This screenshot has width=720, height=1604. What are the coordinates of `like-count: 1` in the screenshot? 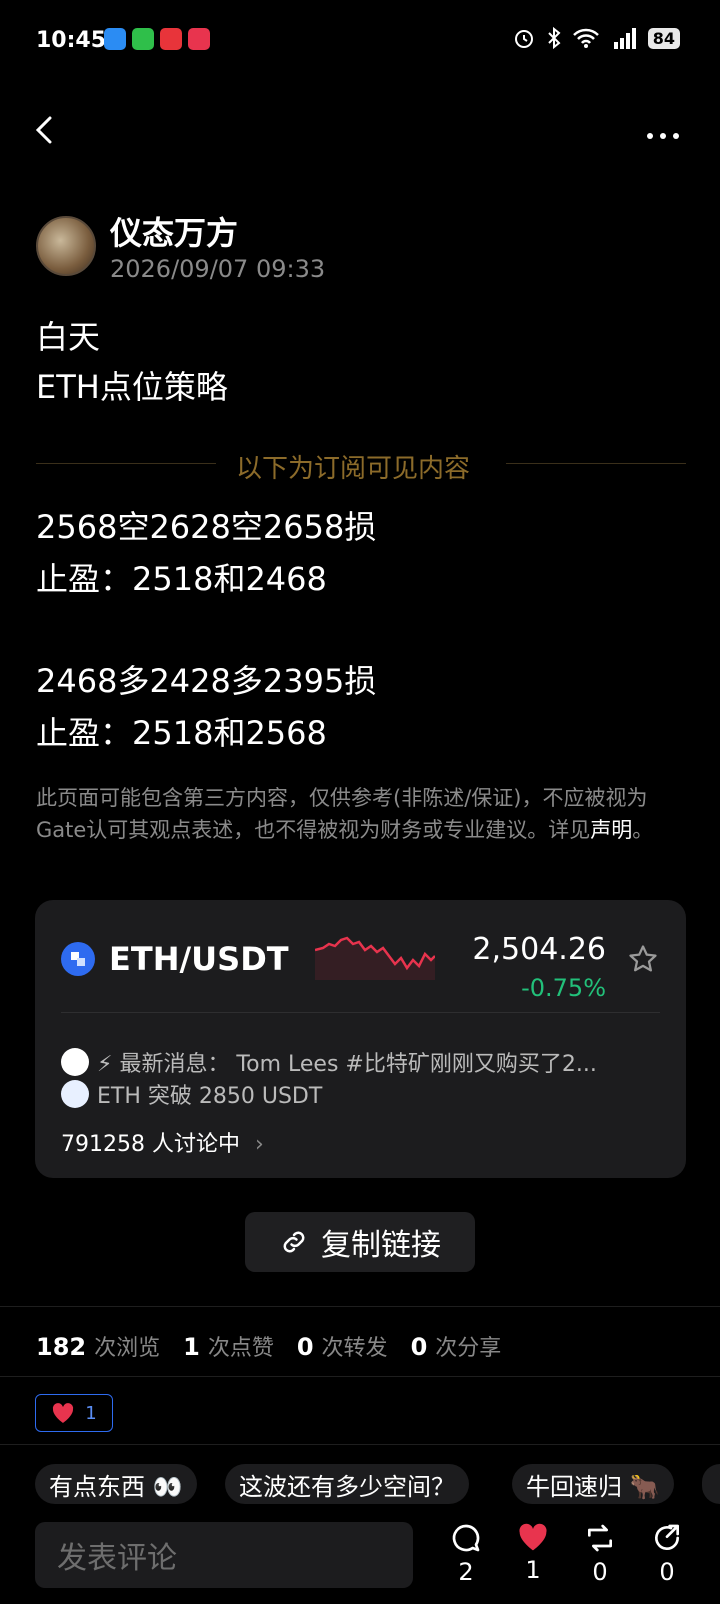 It's located at (533, 1570).